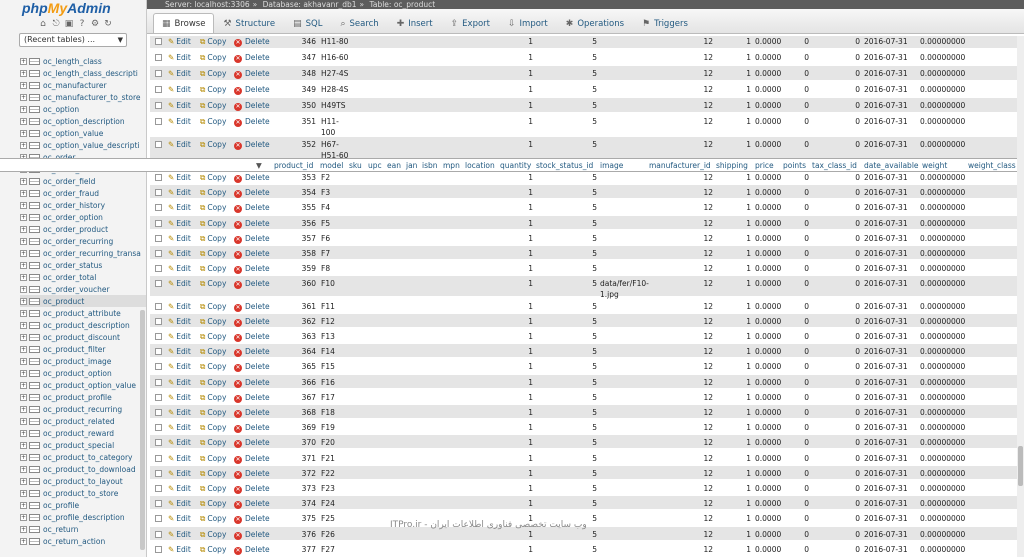 The height and width of the screenshot is (557, 1024). I want to click on sidebar-table-item: + oc_return, so click(83, 529).